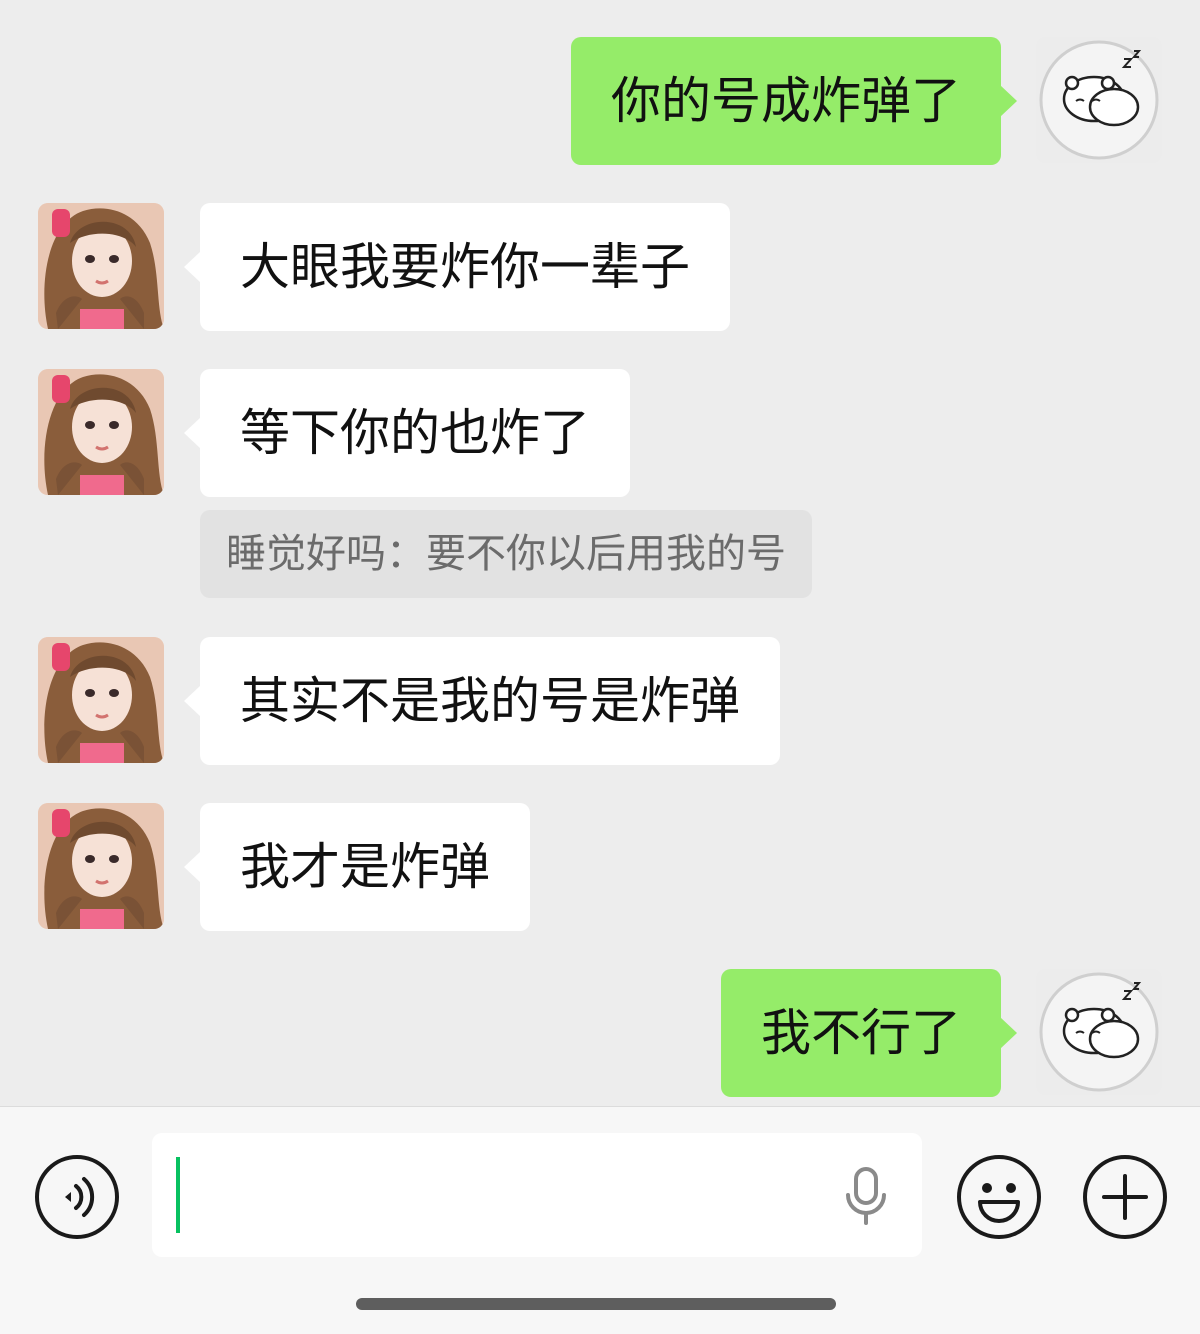 The image size is (1200, 1334). Describe the element at coordinates (77, 1197) in the screenshot. I see `voice-toggle-icon` at that location.